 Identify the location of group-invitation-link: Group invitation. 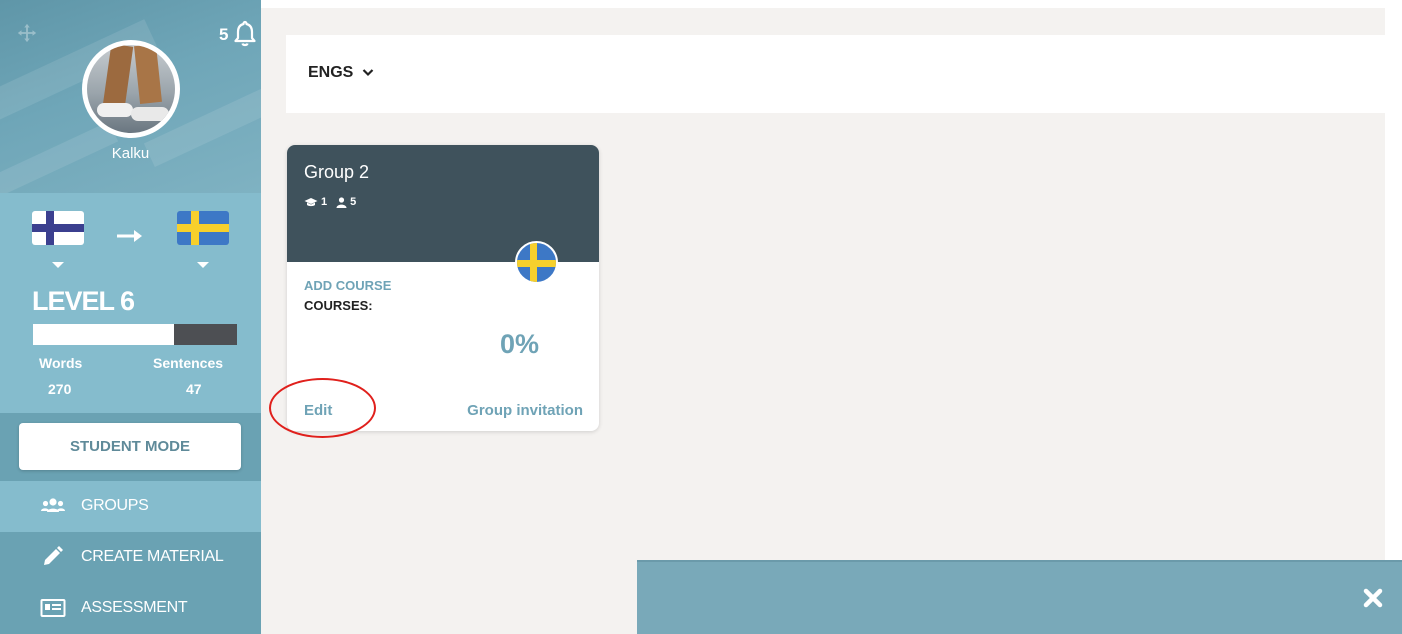
(525, 410).